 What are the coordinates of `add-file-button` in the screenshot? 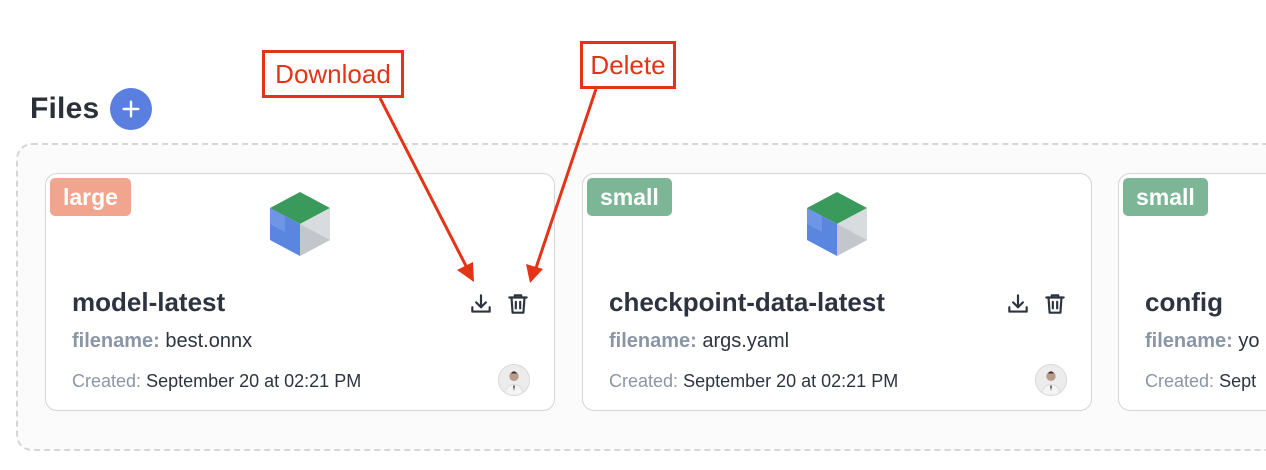 It's located at (131, 109).